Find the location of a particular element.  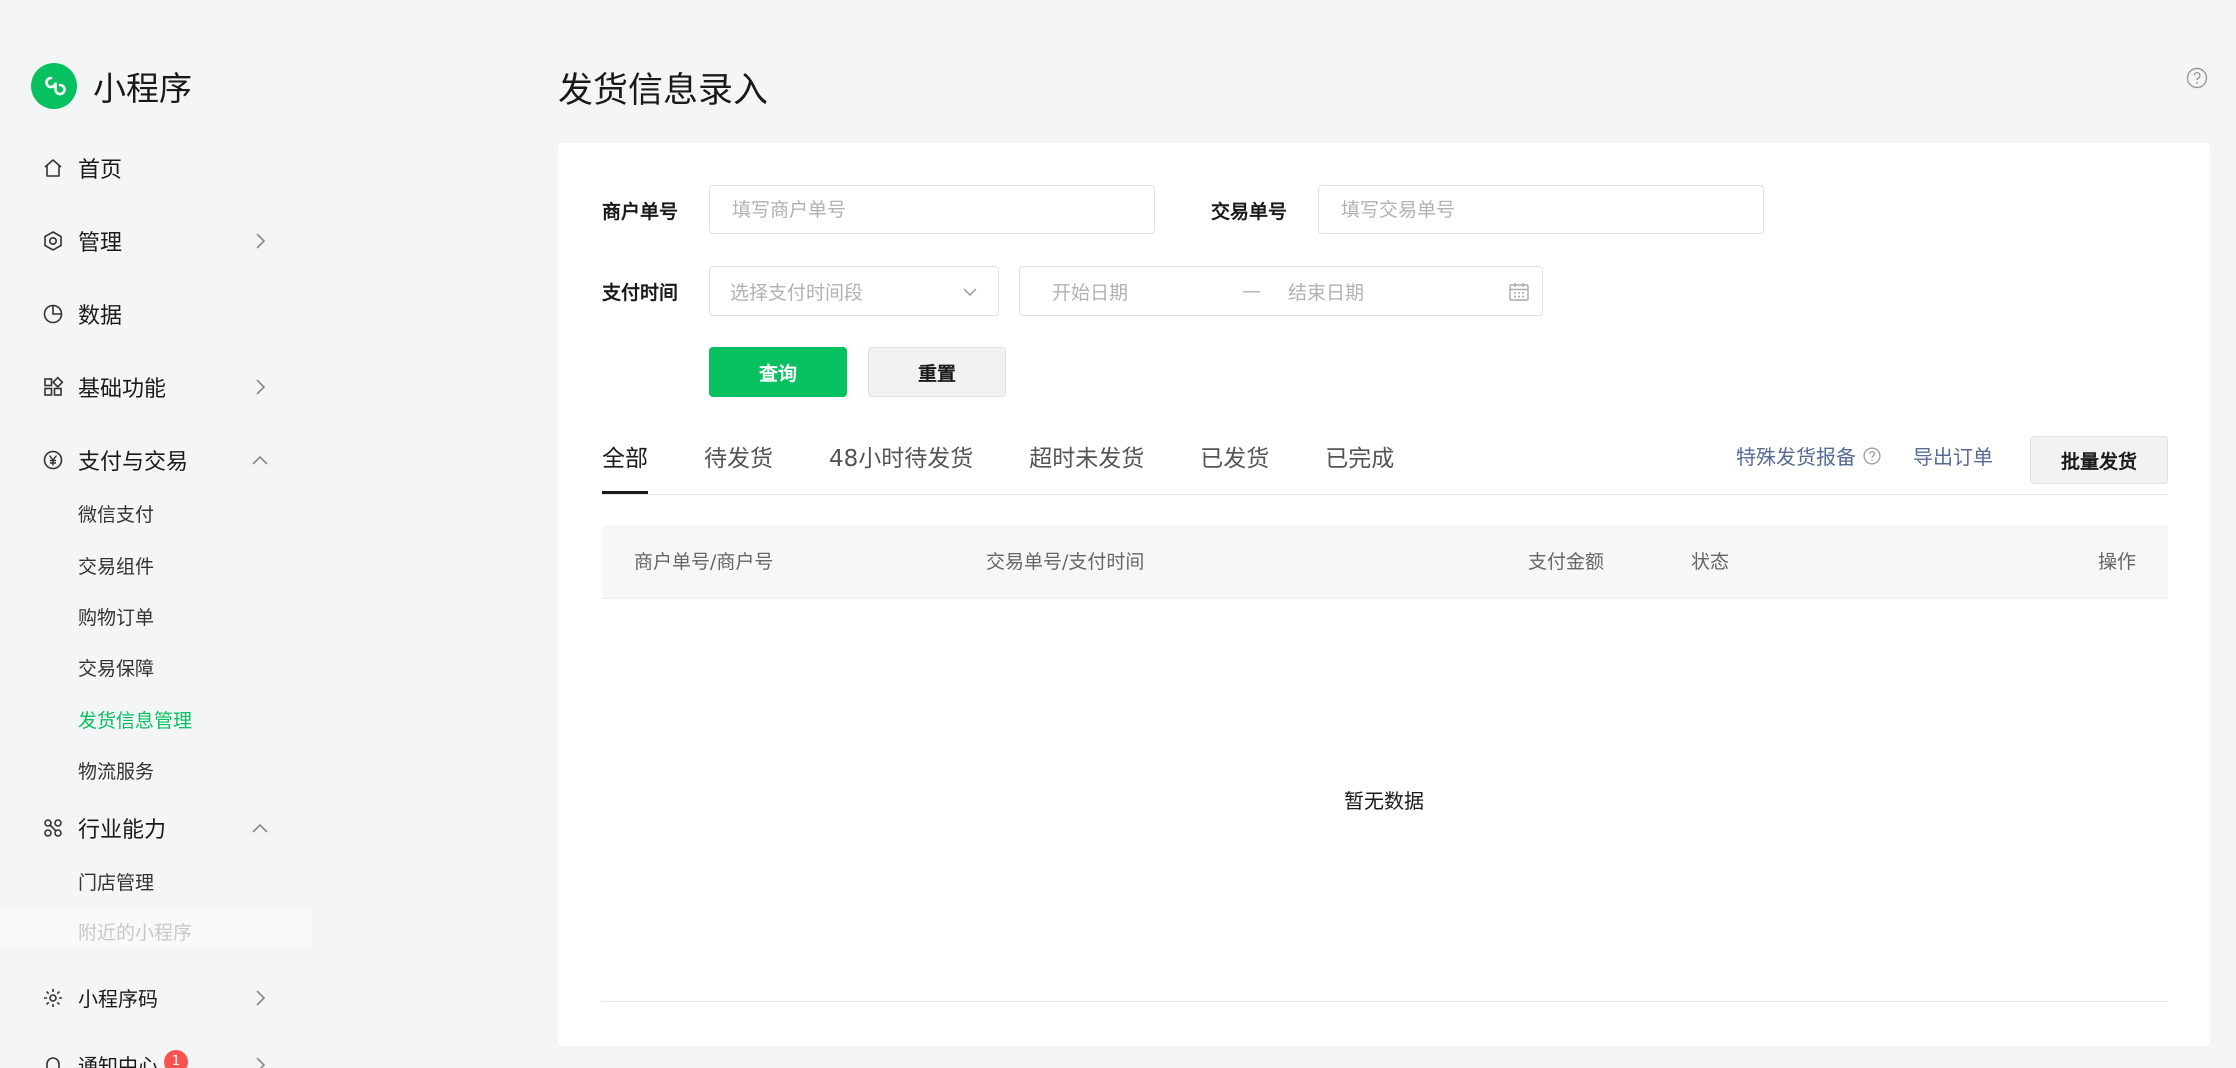

tab-48h-pending: 48小时待发货 is located at coordinates (901, 466).